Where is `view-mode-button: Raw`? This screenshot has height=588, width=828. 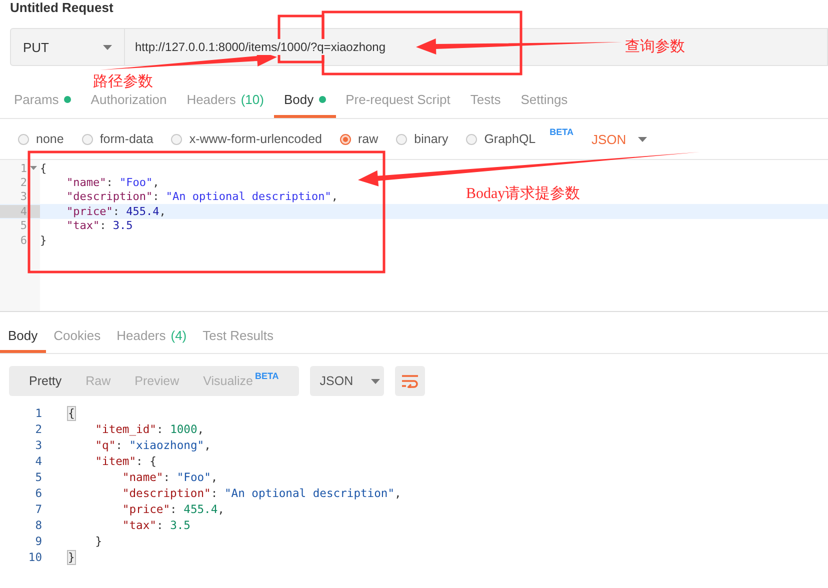 view-mode-button: Raw is located at coordinates (98, 381).